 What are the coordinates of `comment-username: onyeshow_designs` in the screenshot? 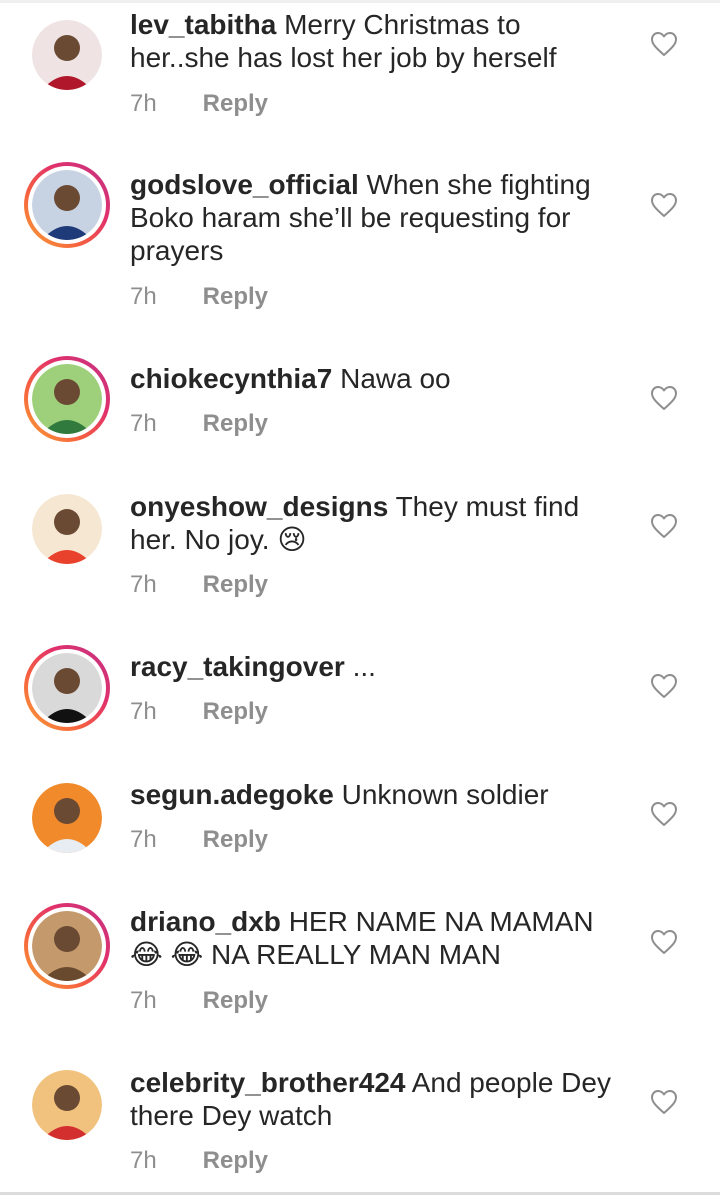 It's located at (259, 506).